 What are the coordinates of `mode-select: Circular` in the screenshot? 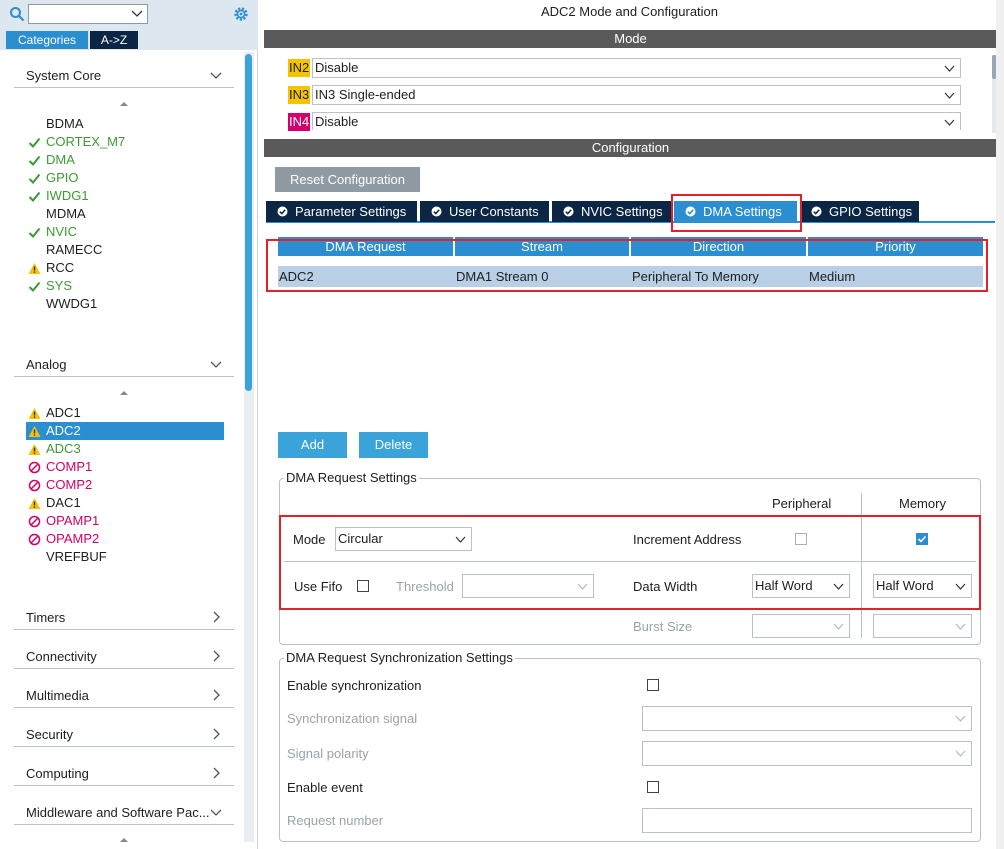 It's located at (403, 539).